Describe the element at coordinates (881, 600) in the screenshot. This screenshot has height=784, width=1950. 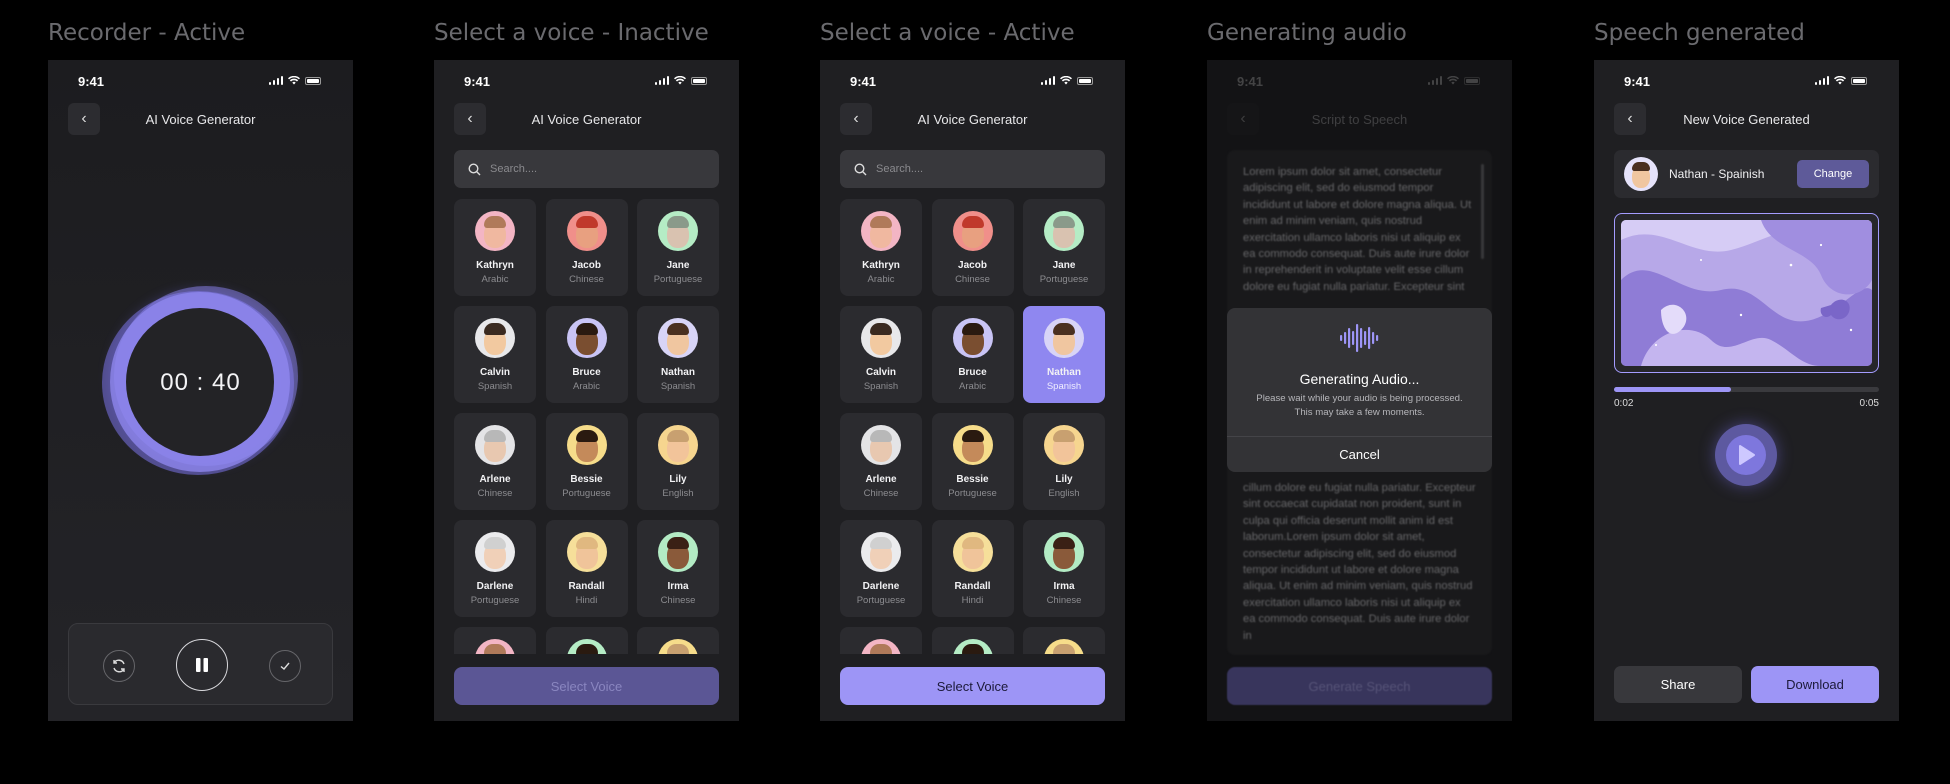
I see `voice-language: Portuguese` at that location.